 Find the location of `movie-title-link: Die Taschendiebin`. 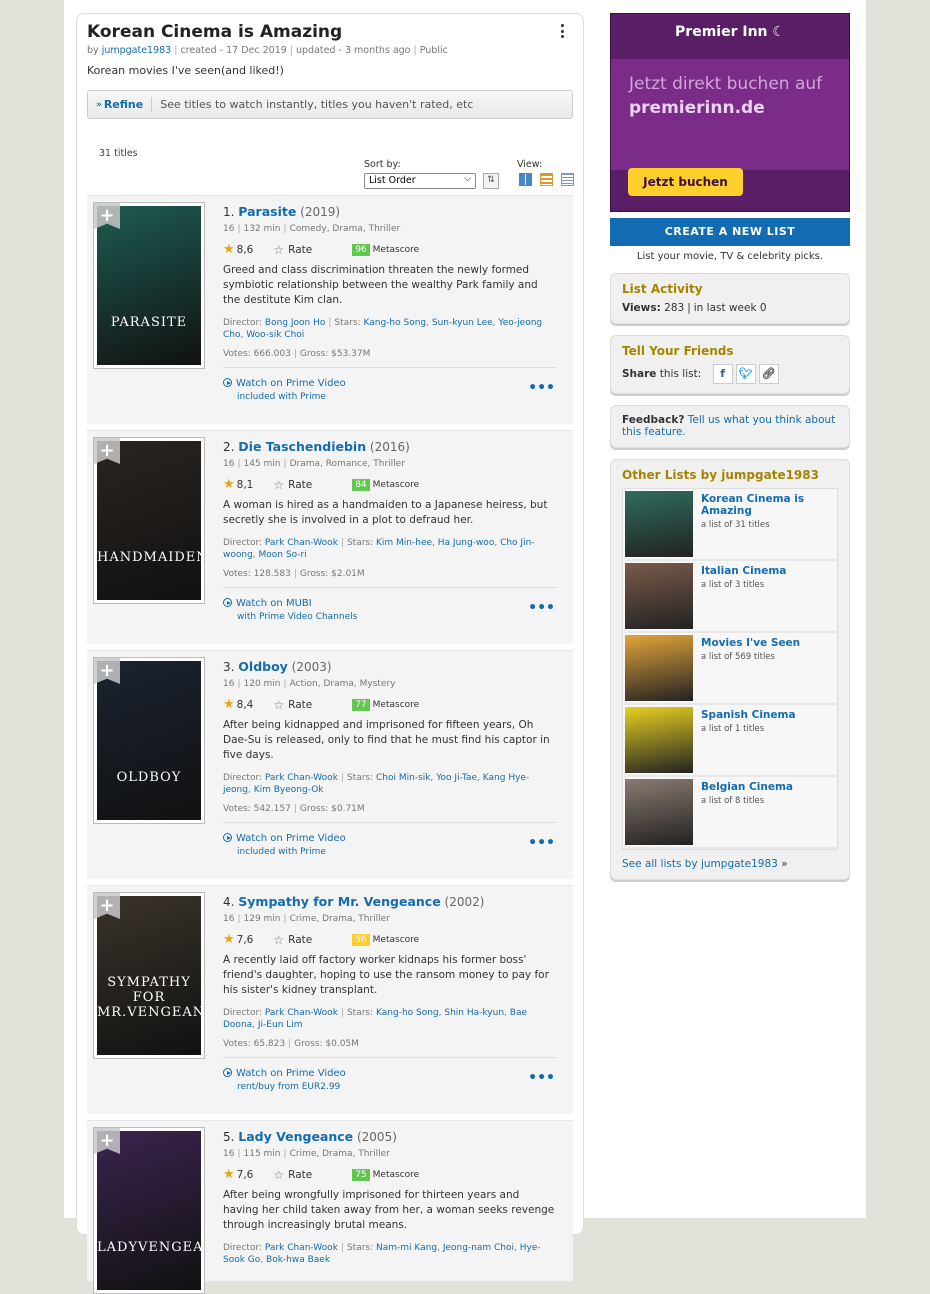

movie-title-link: Die Taschendiebin is located at coordinates (302, 446).